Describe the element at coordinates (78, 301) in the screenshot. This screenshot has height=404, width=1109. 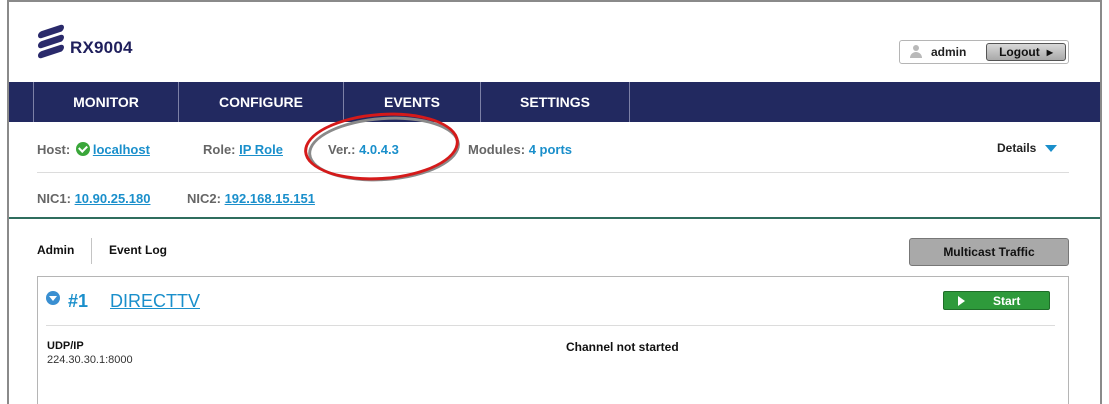
I see `channel-number: #1` at that location.